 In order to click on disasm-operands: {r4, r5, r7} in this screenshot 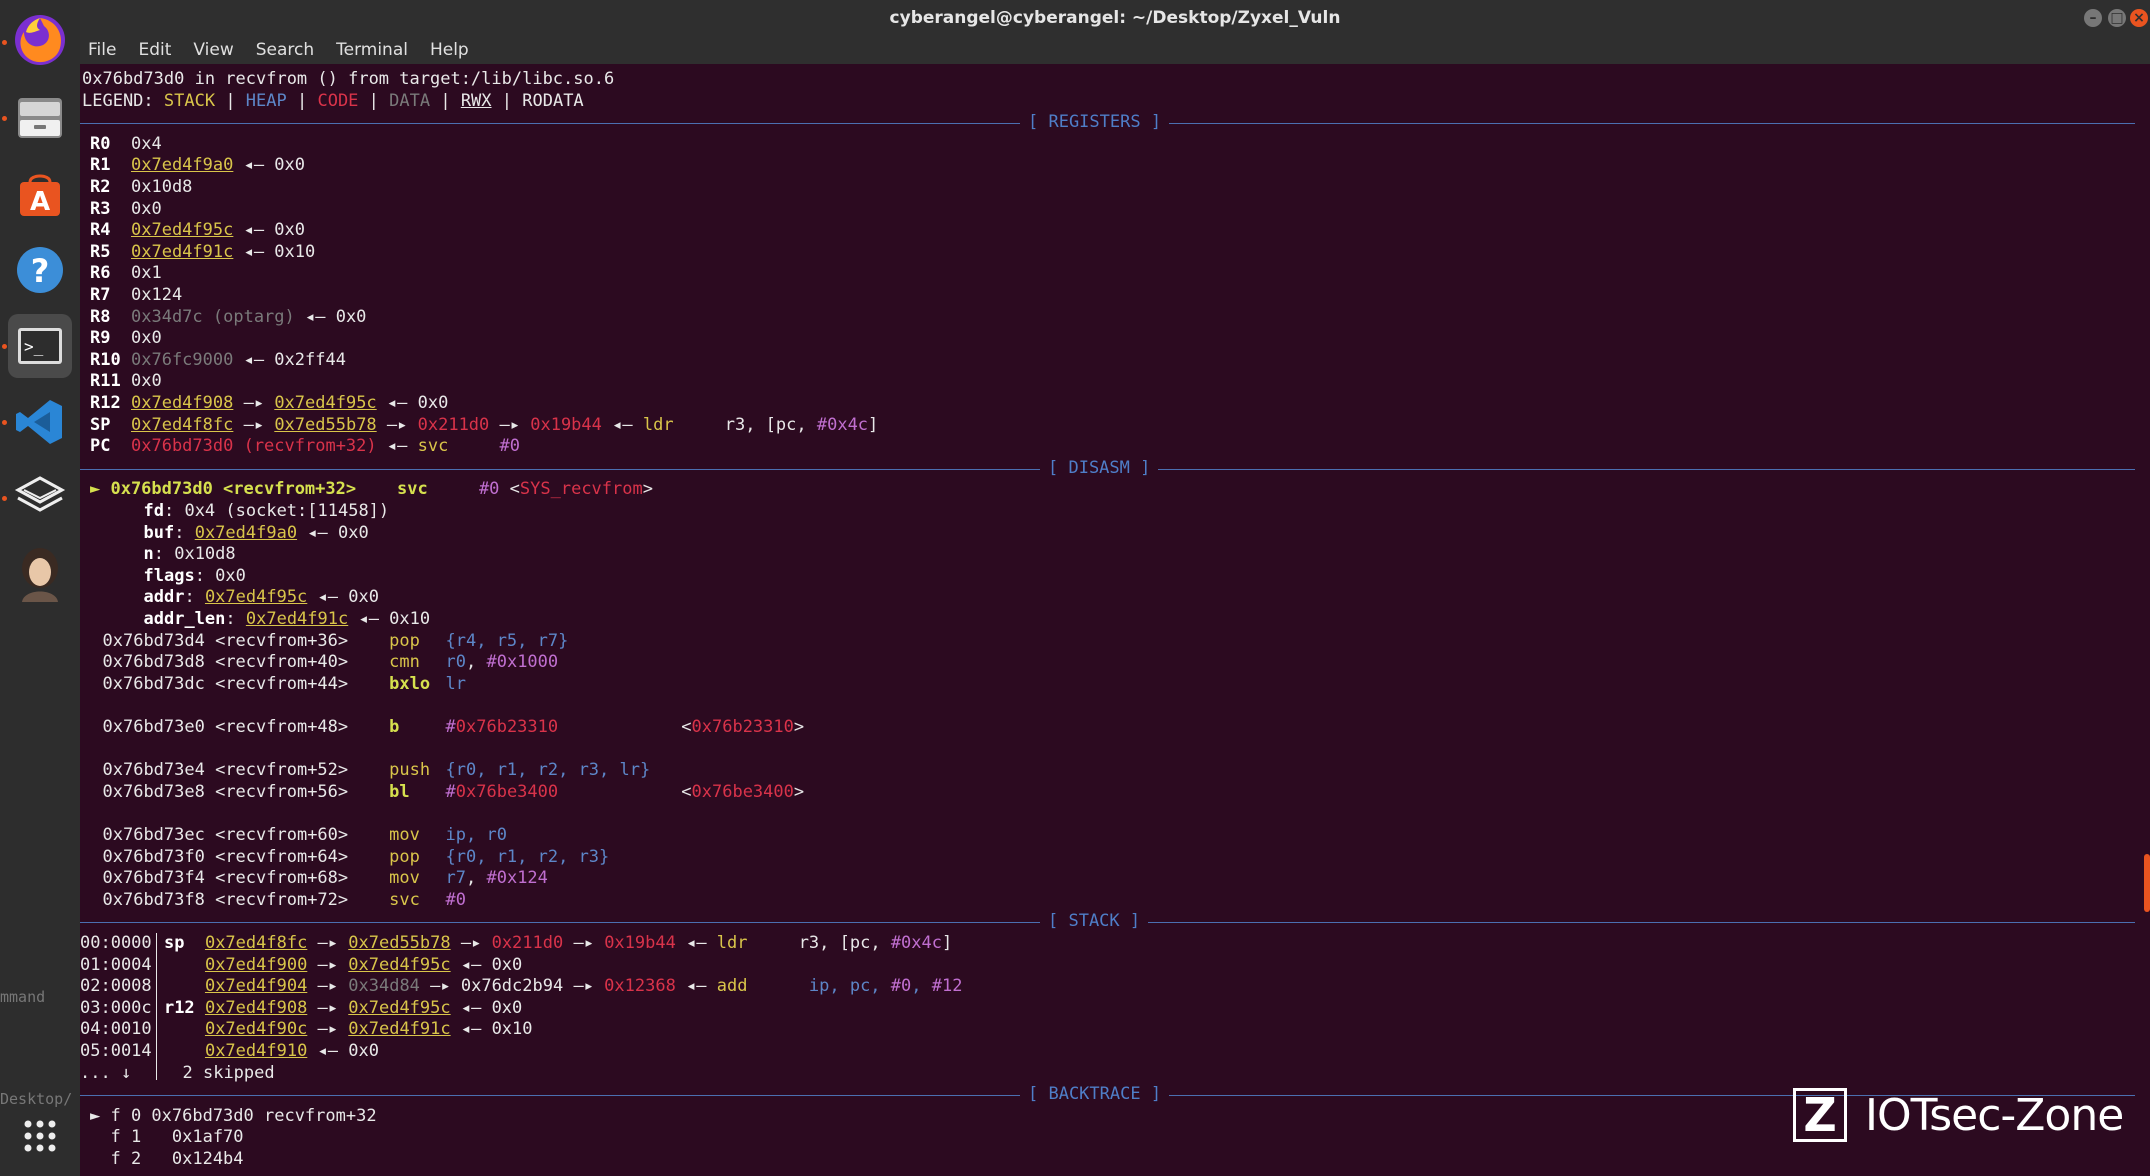, I will do `click(564, 642)`.